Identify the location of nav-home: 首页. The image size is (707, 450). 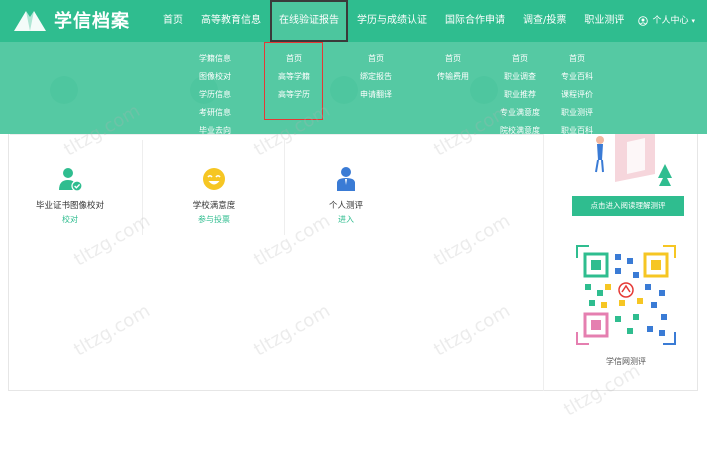
(173, 21).